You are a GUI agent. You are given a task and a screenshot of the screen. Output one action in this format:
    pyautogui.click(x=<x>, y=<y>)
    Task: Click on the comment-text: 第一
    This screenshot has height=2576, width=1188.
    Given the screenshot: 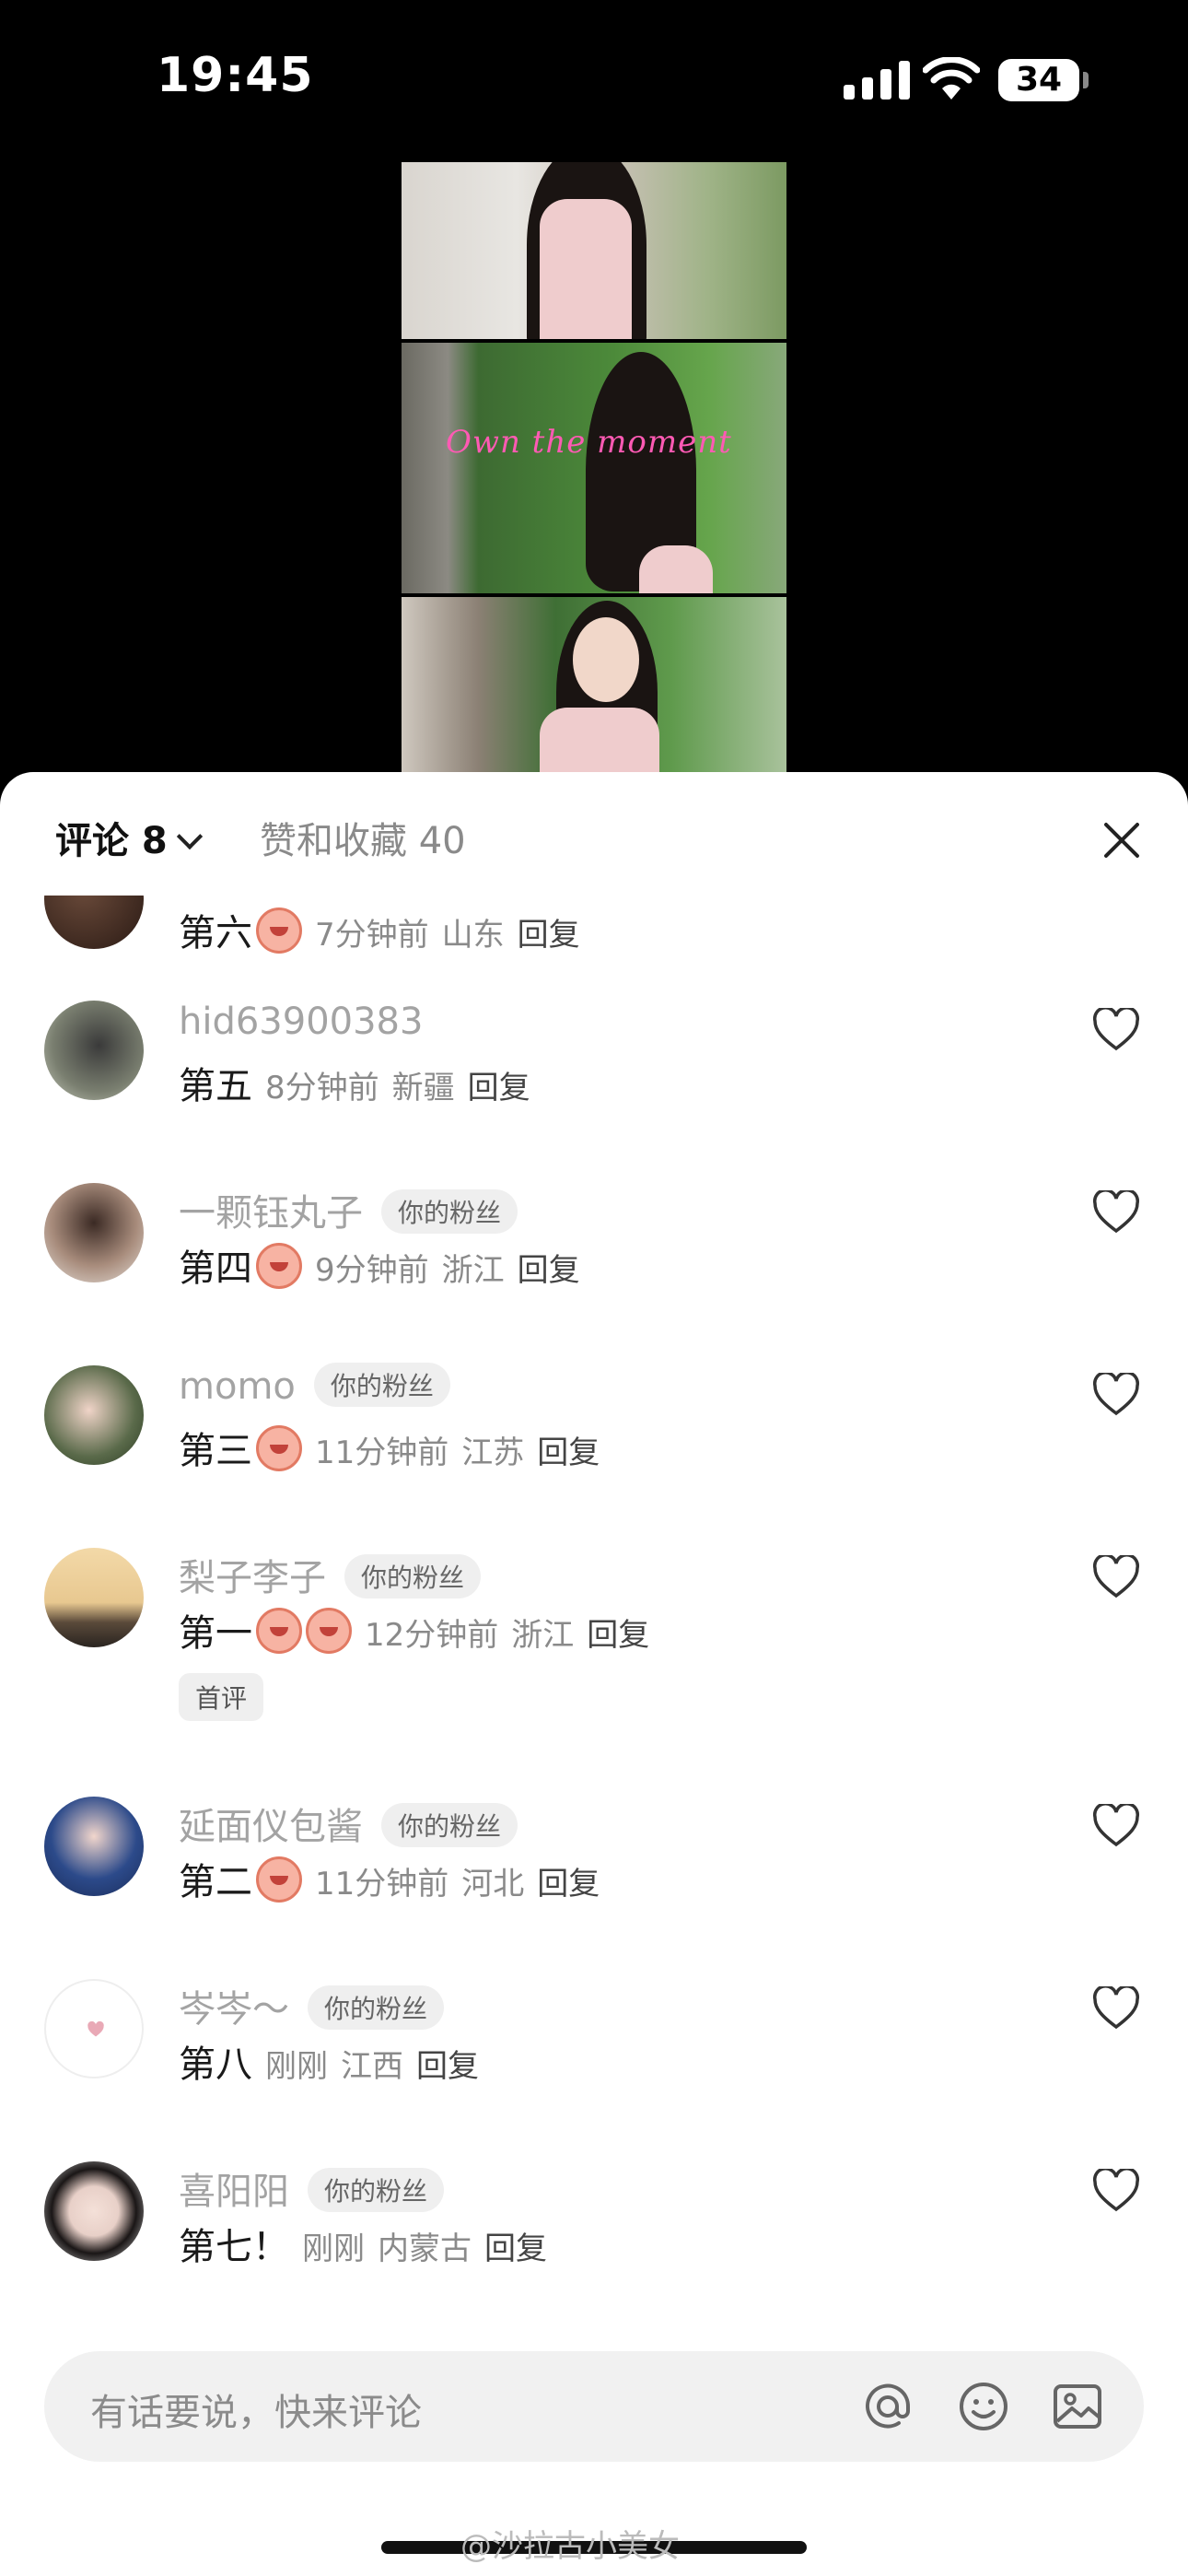 What is the action you would take?
    pyautogui.click(x=215, y=1633)
    